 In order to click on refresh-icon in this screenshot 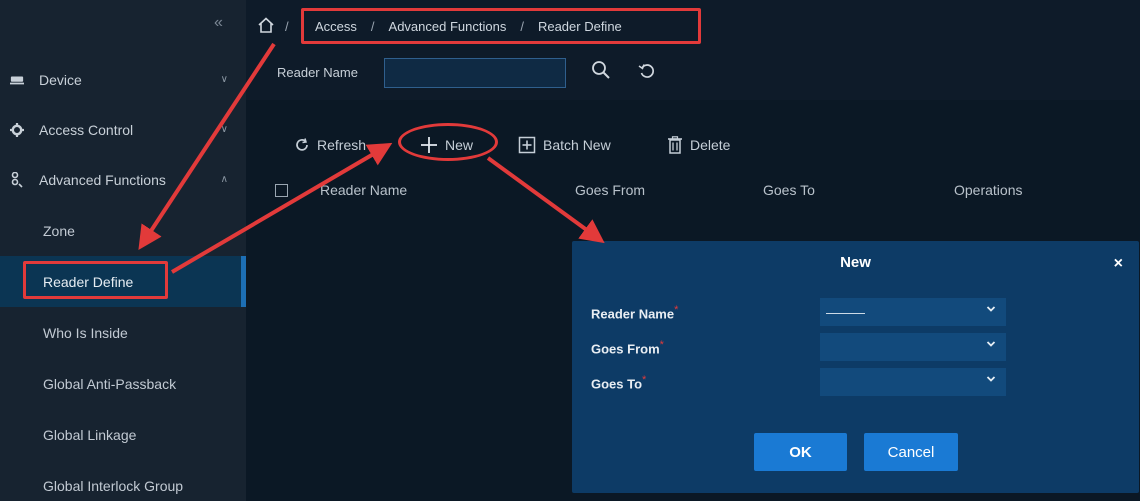, I will do `click(302, 145)`.